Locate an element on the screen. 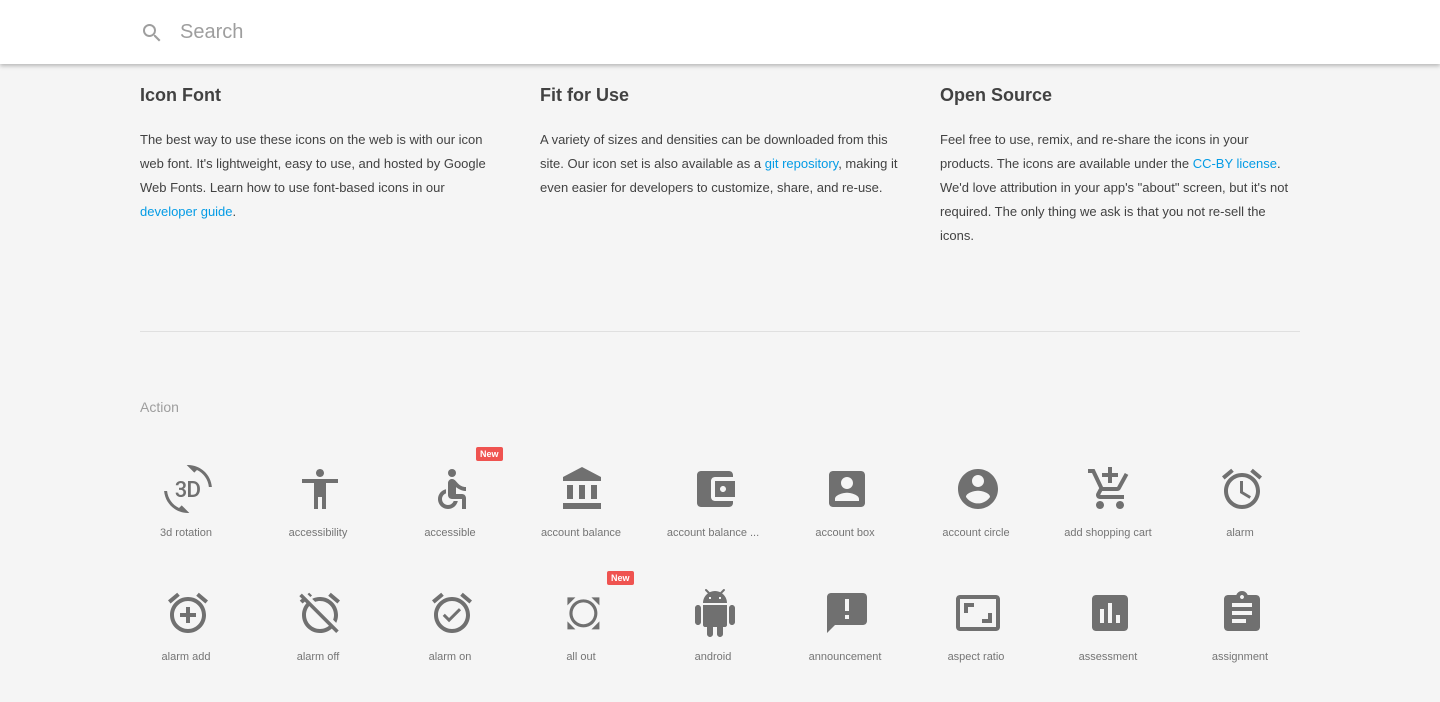  alarm-off-icon is located at coordinates (319, 612).